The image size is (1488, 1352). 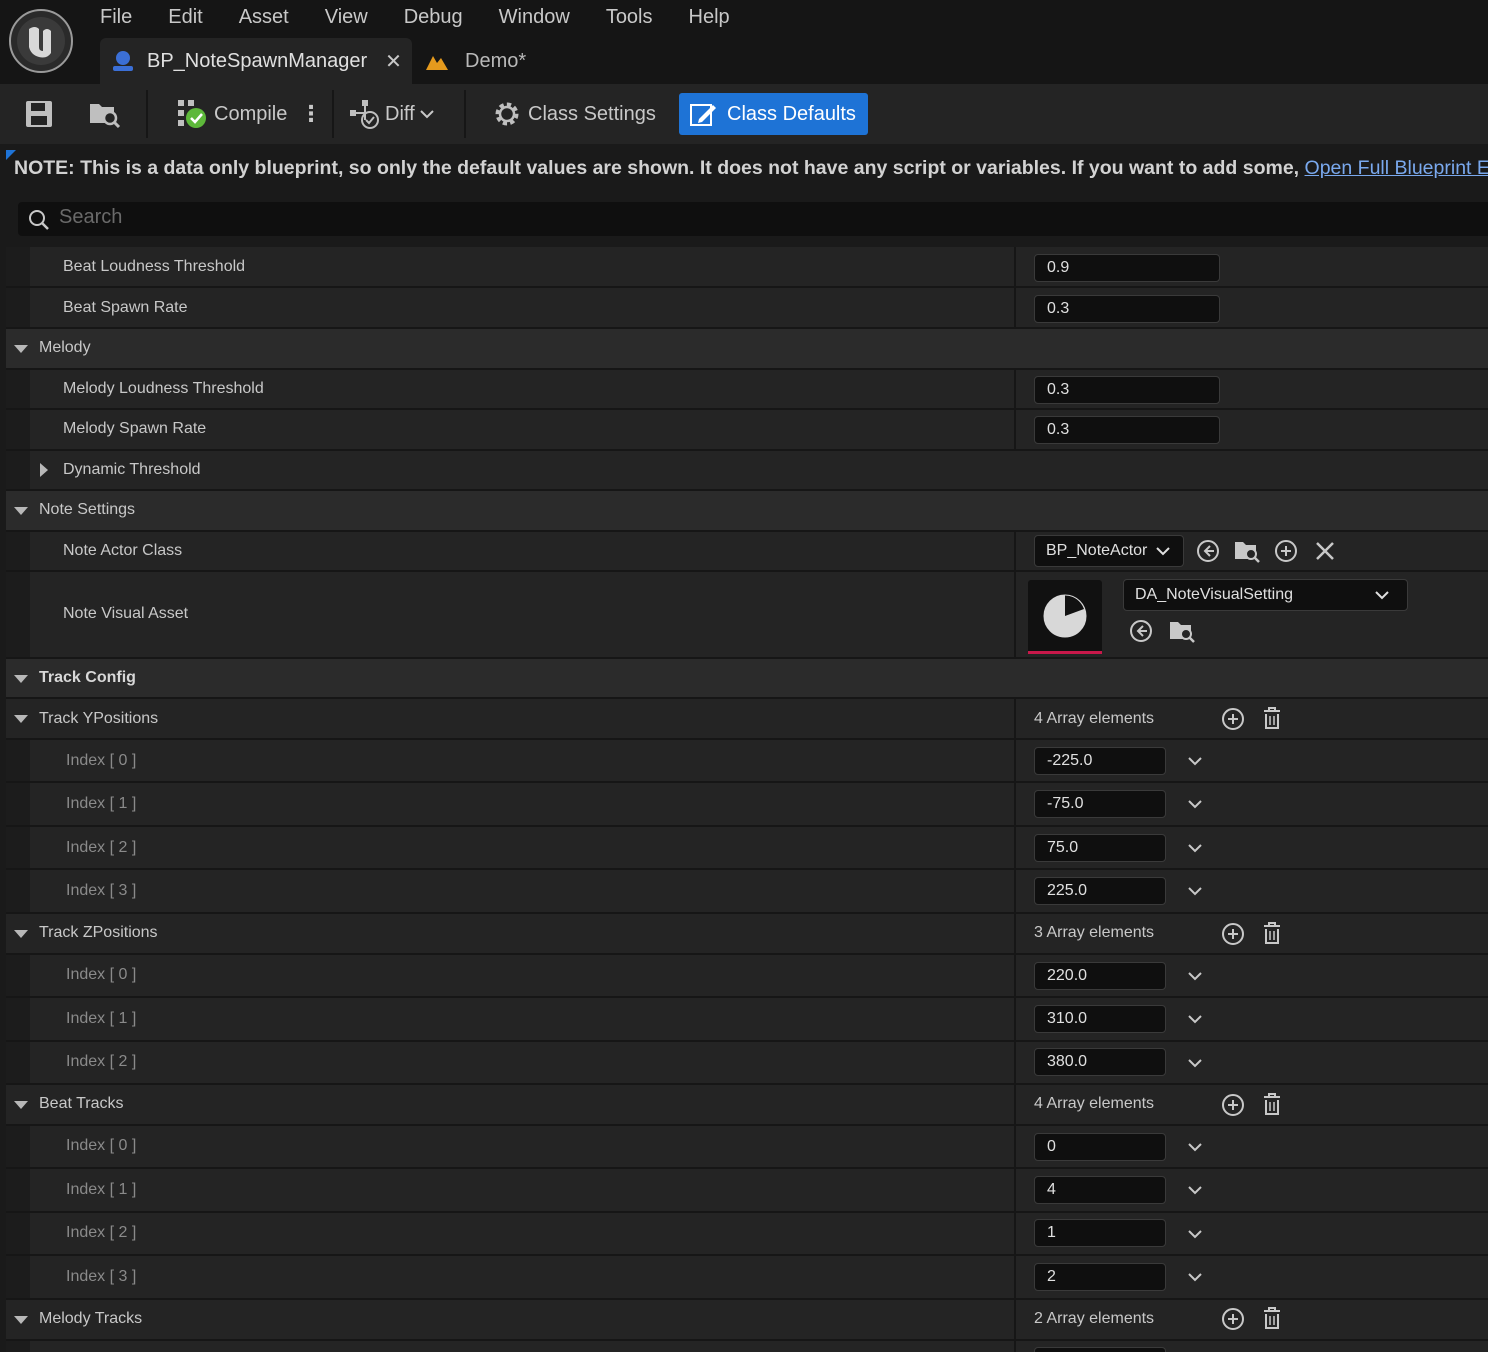 What do you see at coordinates (629, 17) in the screenshot?
I see `menu-tools: Tools` at bounding box center [629, 17].